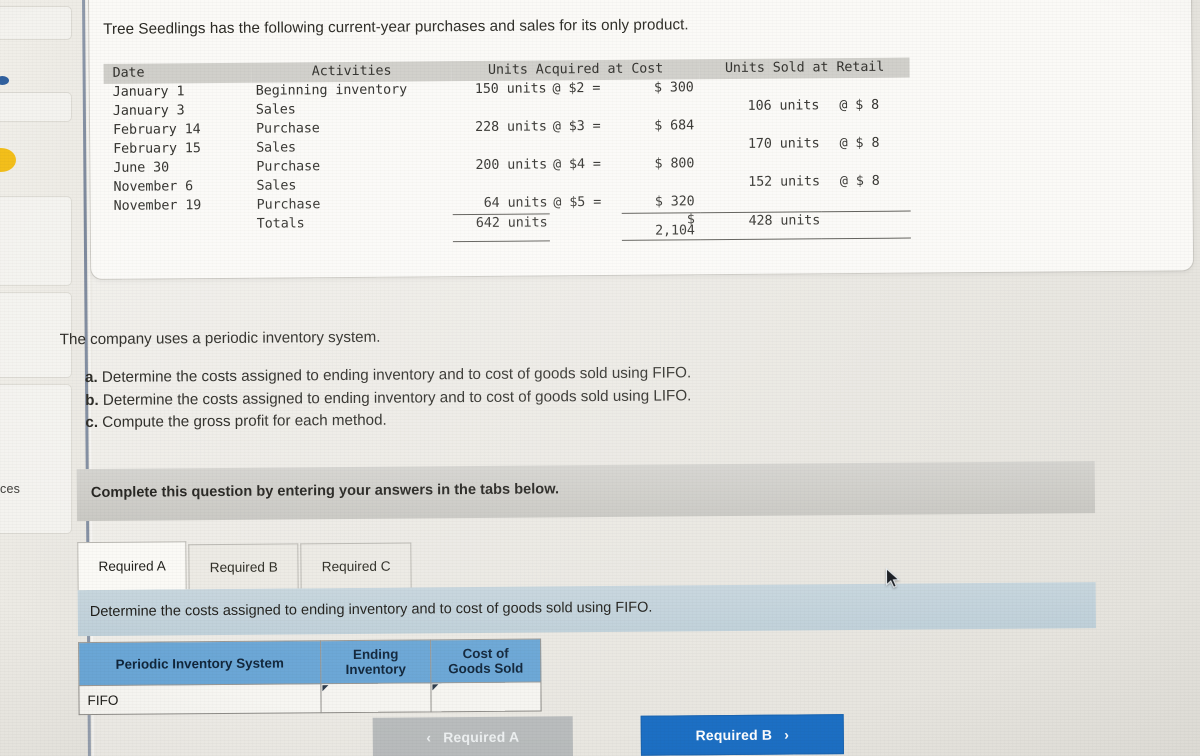  What do you see at coordinates (783, 106) in the screenshot?
I see `cell-sold-units: 106 units` at bounding box center [783, 106].